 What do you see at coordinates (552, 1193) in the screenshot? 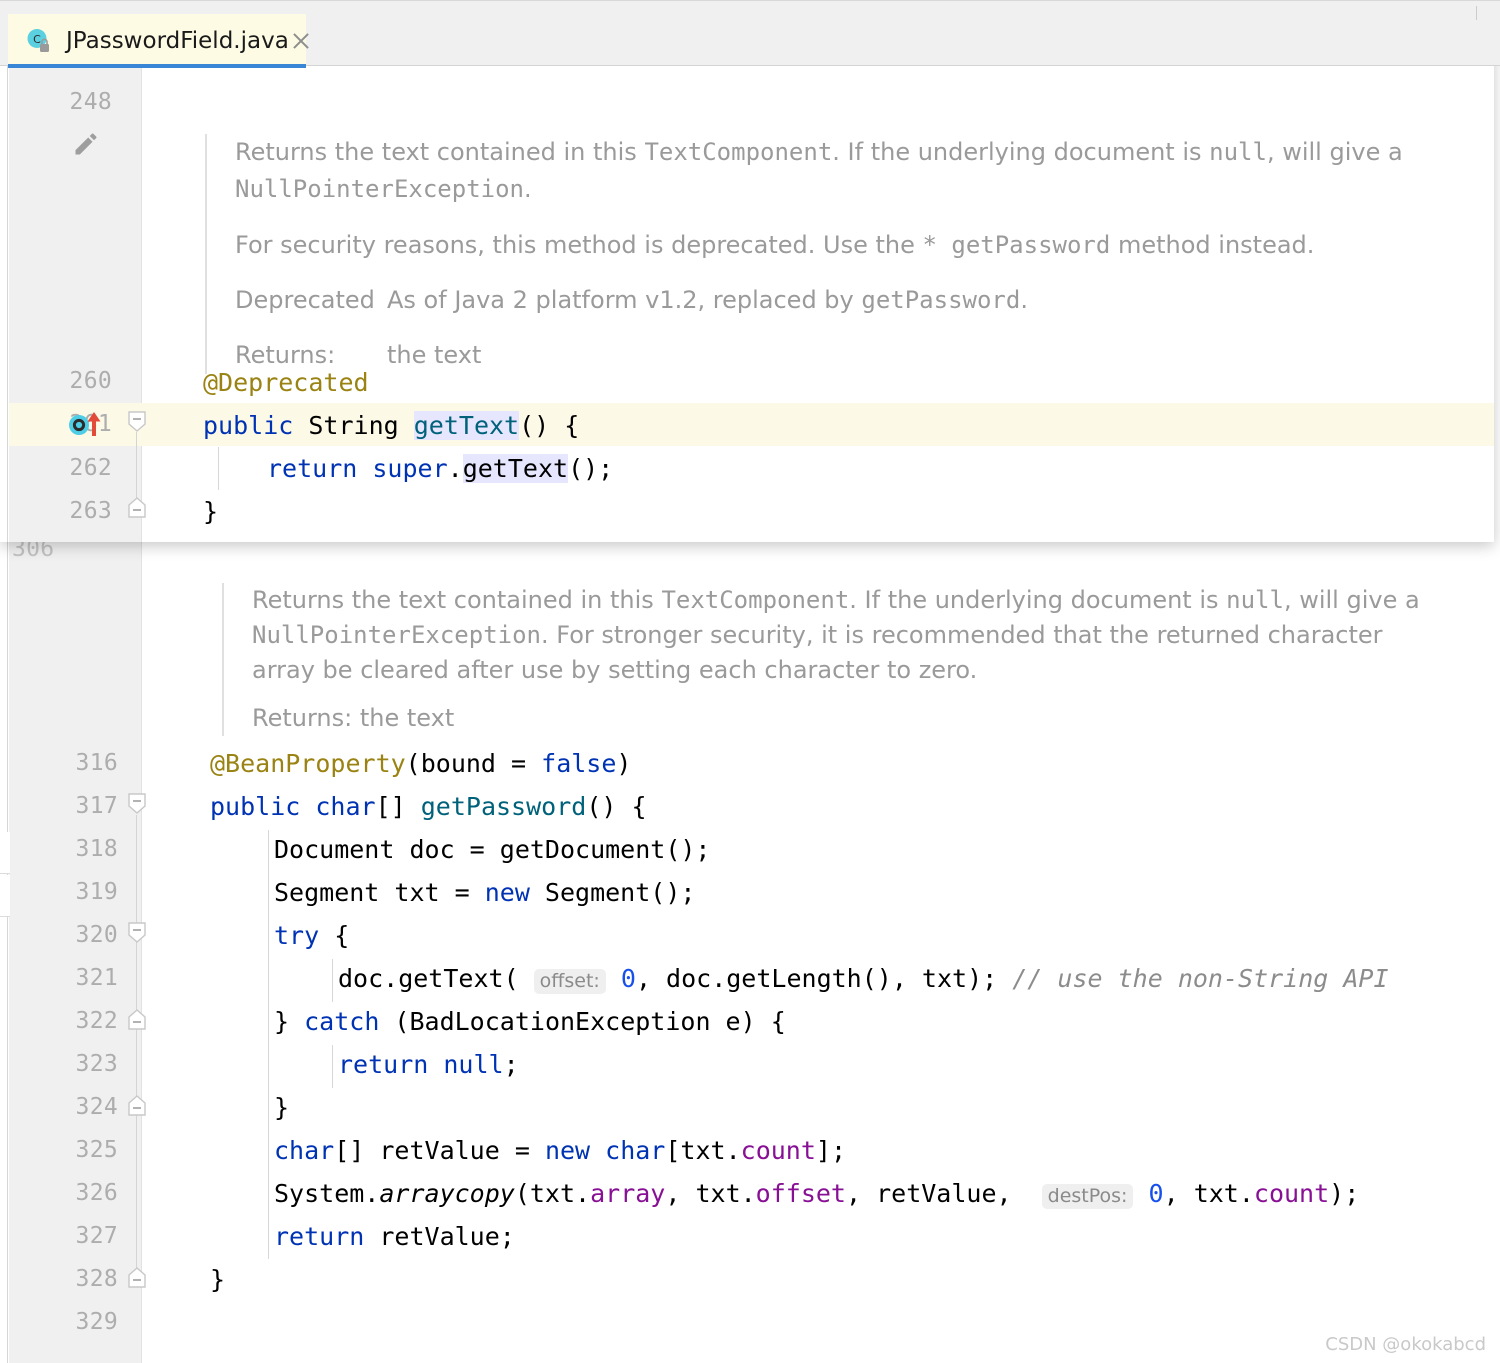
I see `code-token: (txt.` at bounding box center [552, 1193].